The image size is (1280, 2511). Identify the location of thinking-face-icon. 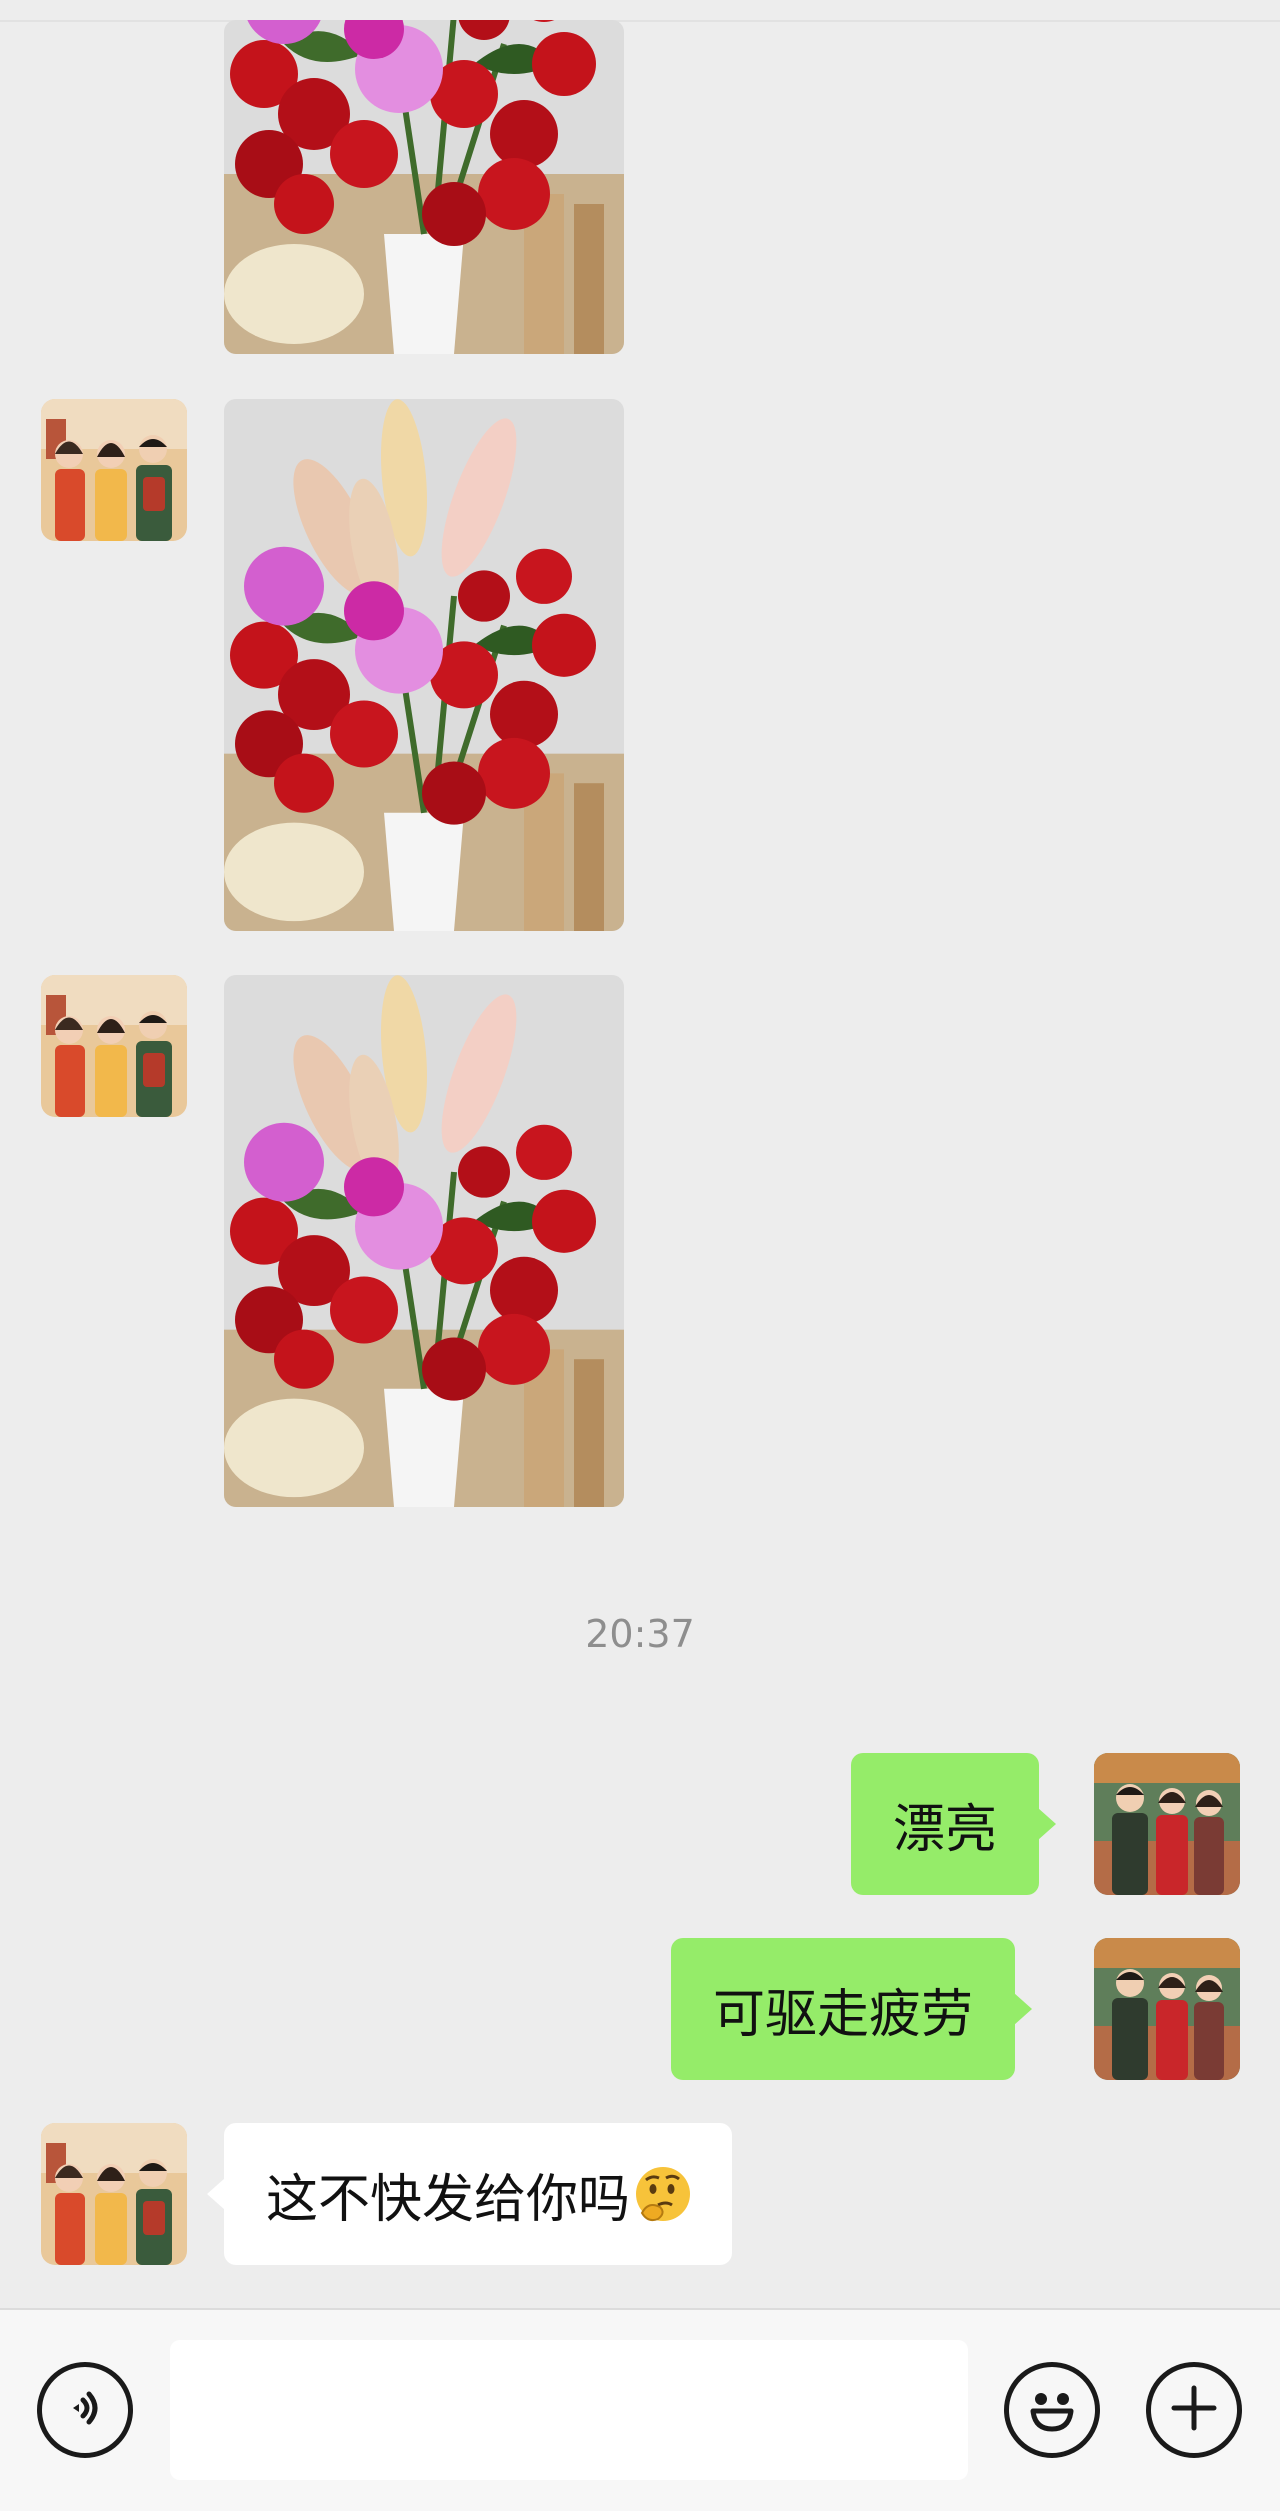
(663, 2194).